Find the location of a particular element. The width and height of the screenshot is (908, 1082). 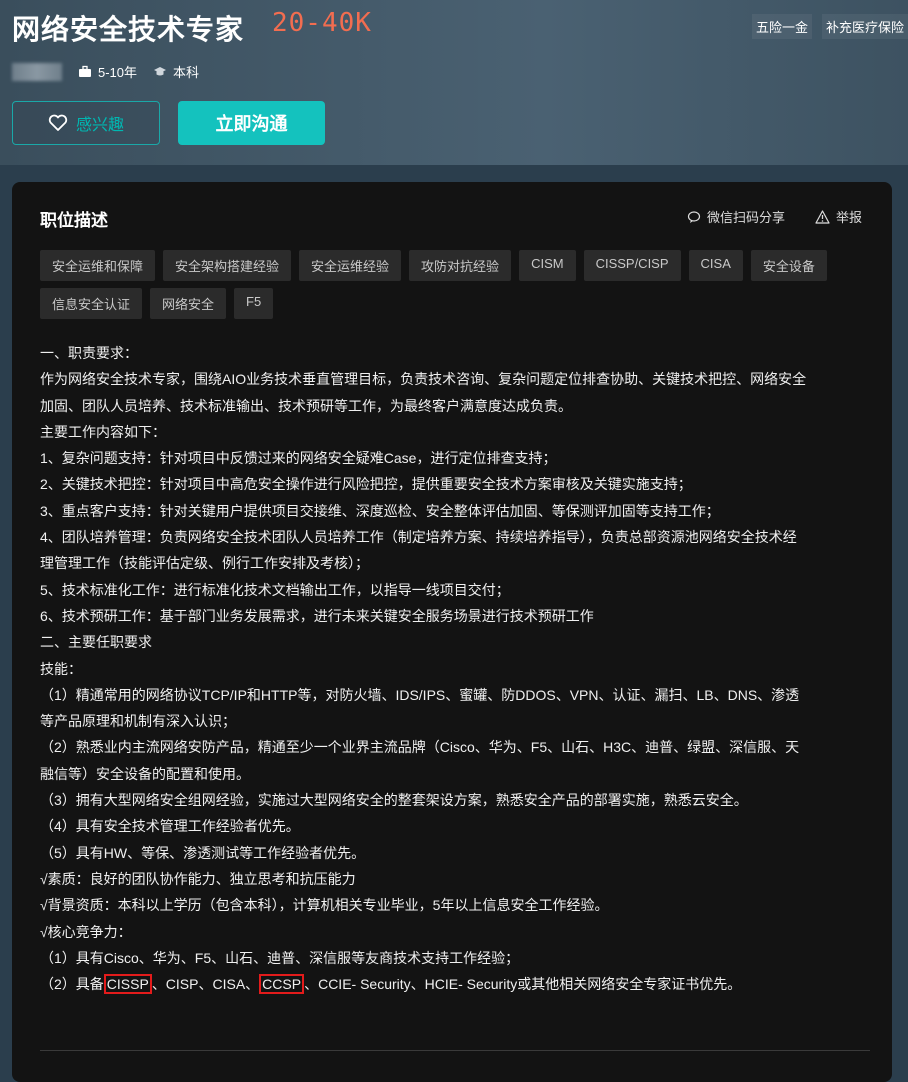

description-line: （5）具有HW、等保、渗透测试等工作经验者优先。 is located at coordinates (203, 852).